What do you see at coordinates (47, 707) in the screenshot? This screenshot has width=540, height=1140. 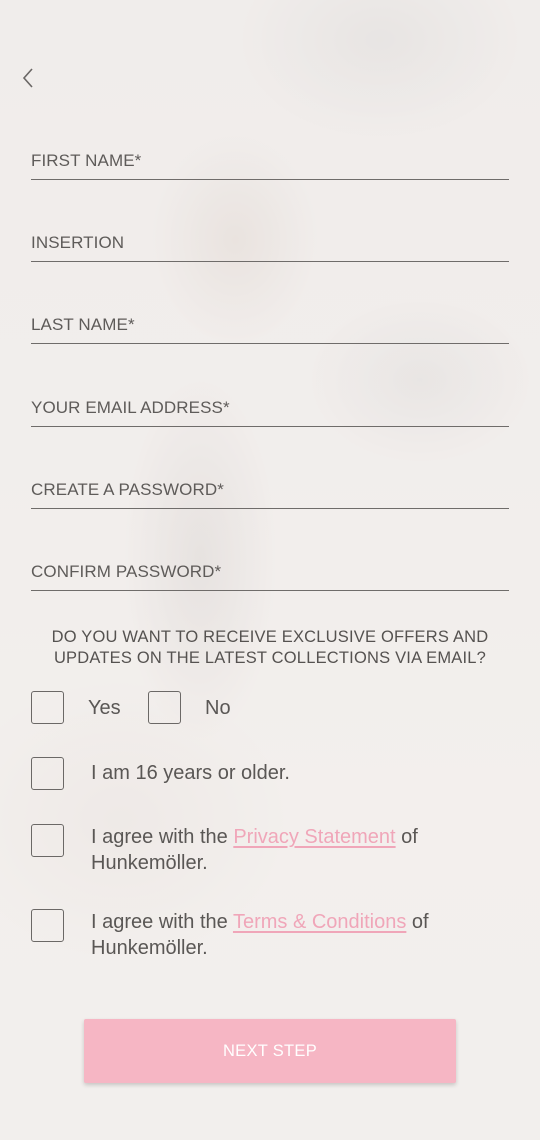 I see `offers-yes-checkbox` at bounding box center [47, 707].